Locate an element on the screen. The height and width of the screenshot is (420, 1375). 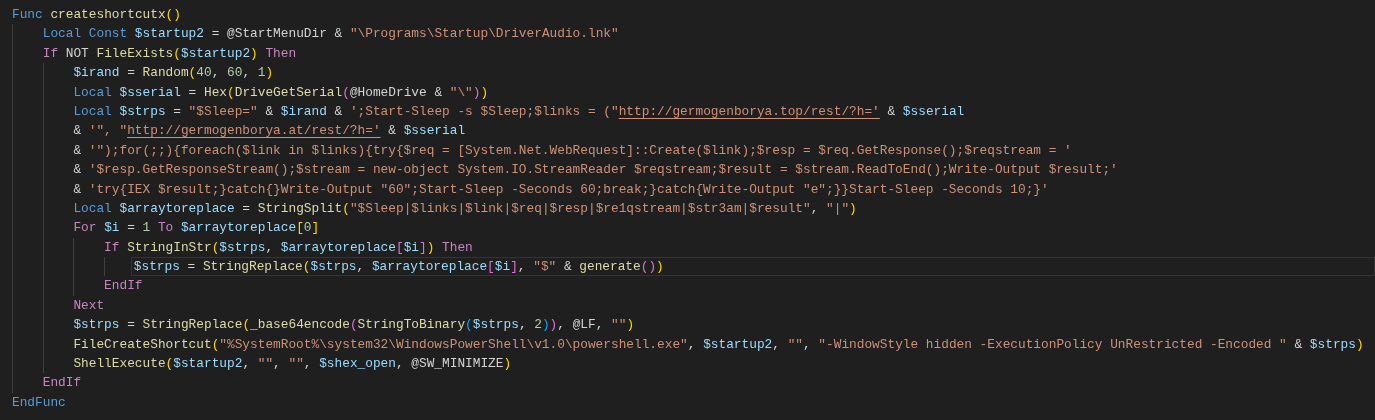
code-line: $strps = StringReplace(_base64encode(StringToBinary($strps, 2)), @LF, "") is located at coordinates (354, 325).